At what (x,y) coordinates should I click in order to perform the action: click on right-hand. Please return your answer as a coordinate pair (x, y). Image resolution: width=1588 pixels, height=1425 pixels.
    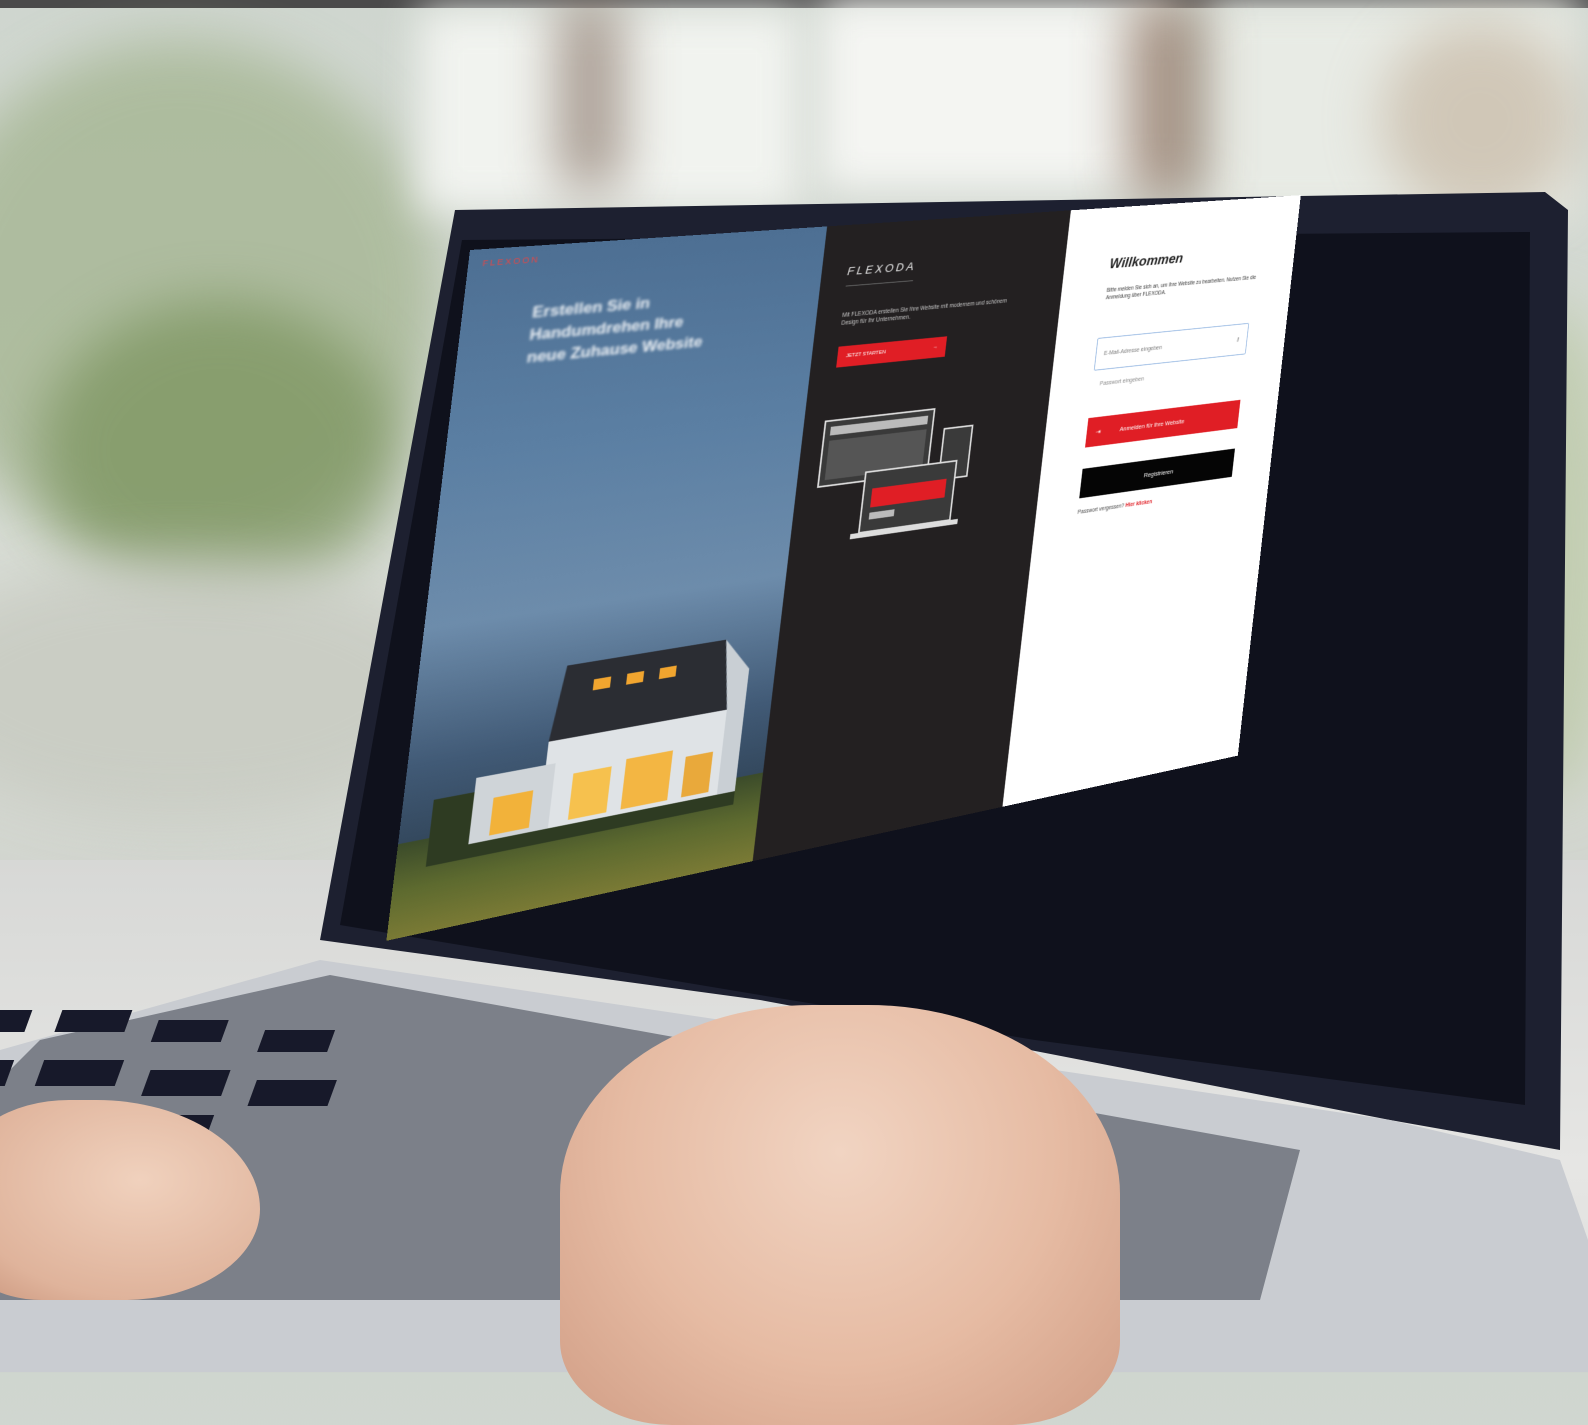
    Looking at the image, I should click on (840, 1215).